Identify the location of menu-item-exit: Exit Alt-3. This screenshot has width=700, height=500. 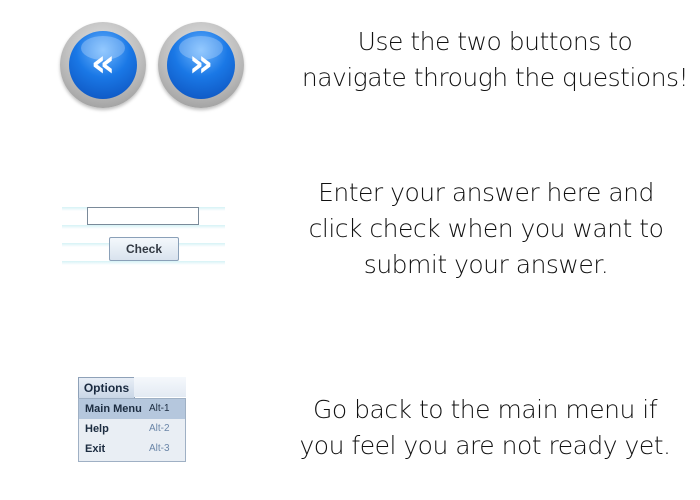
(132, 449).